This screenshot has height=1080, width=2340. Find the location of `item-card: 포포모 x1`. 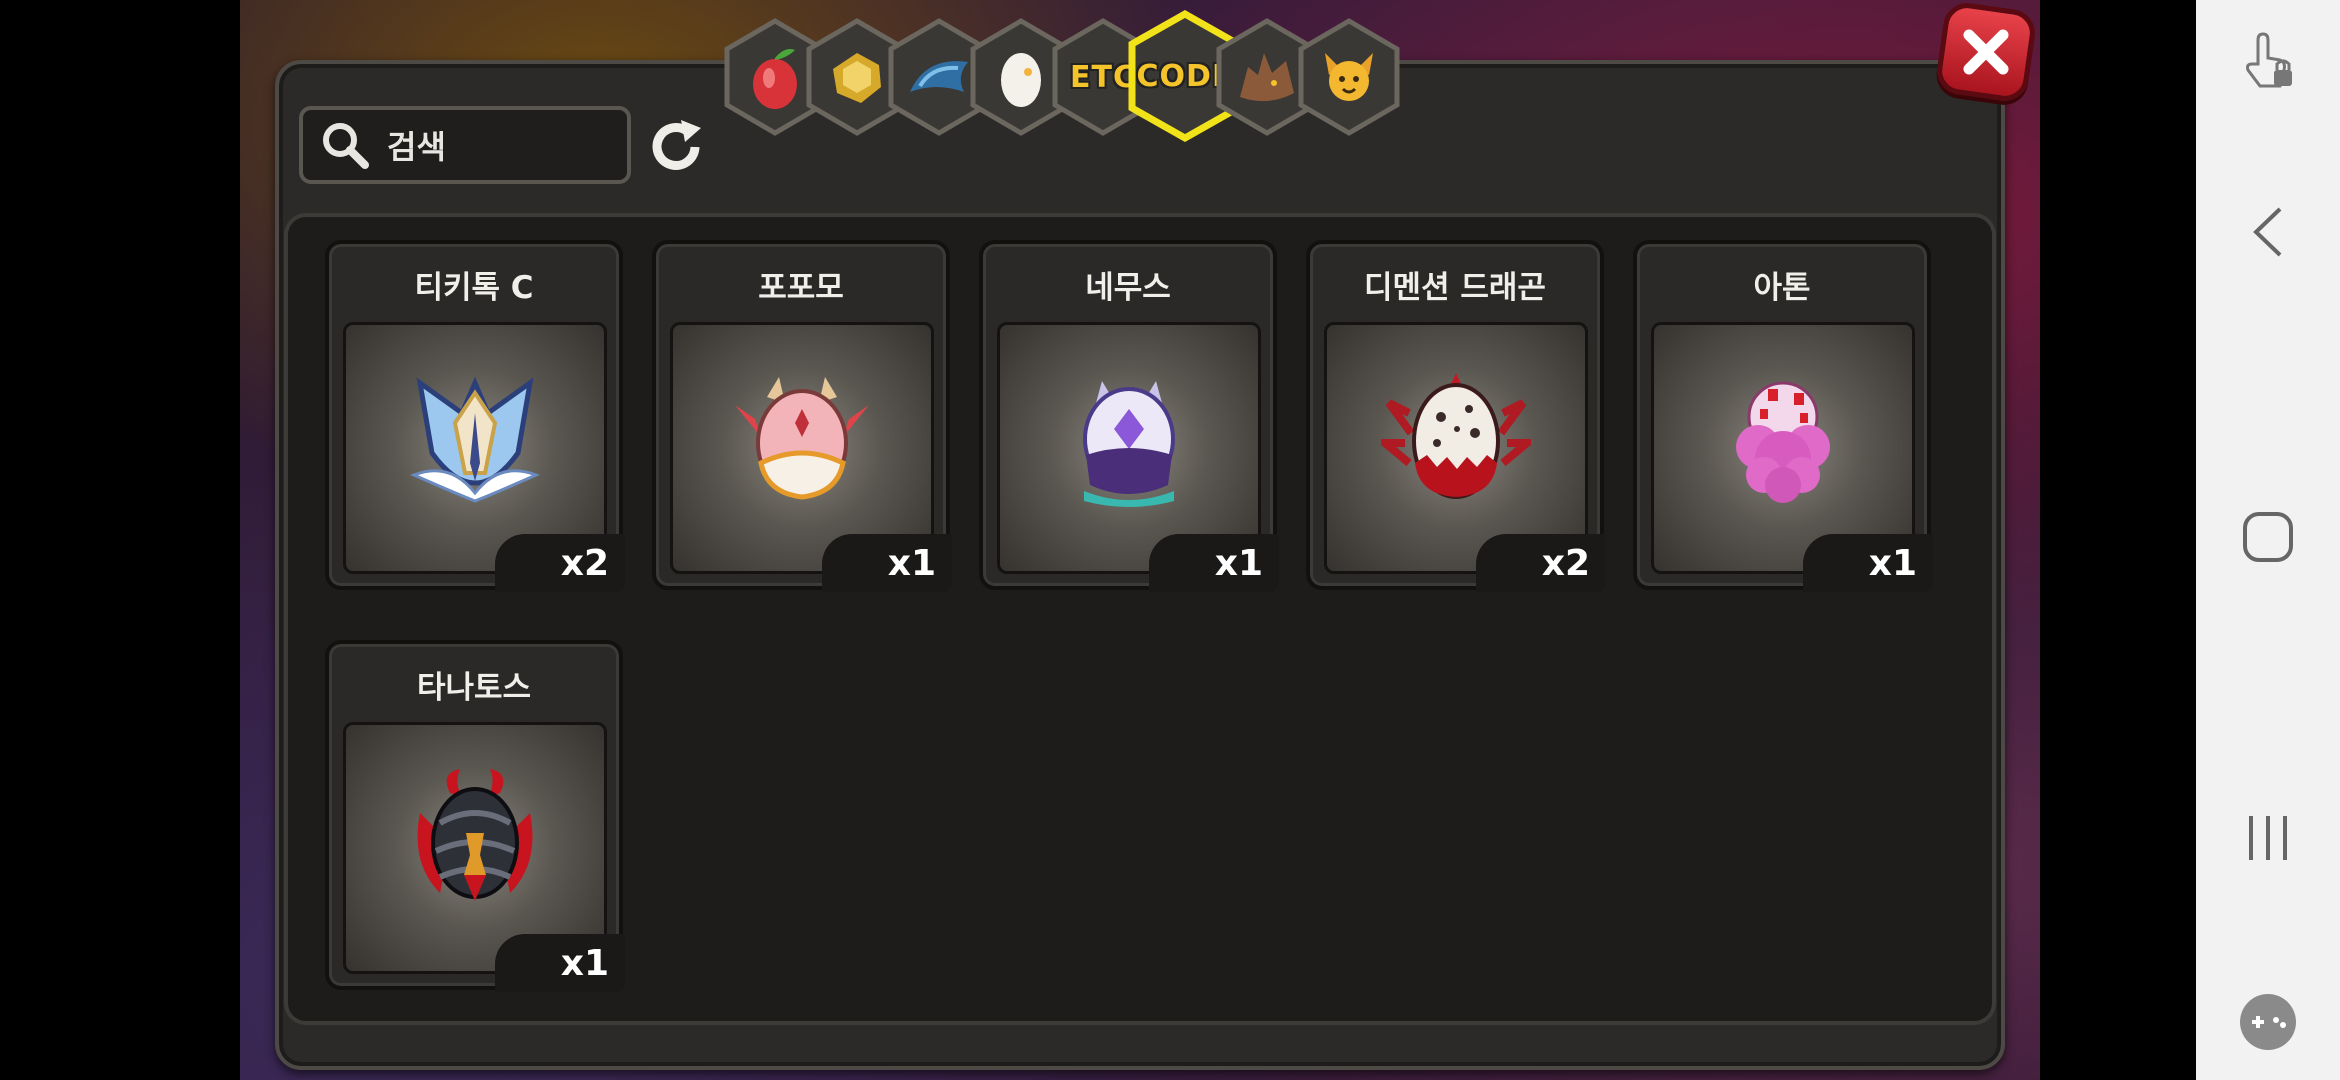

item-card: 포포모 x1 is located at coordinates (802, 416).